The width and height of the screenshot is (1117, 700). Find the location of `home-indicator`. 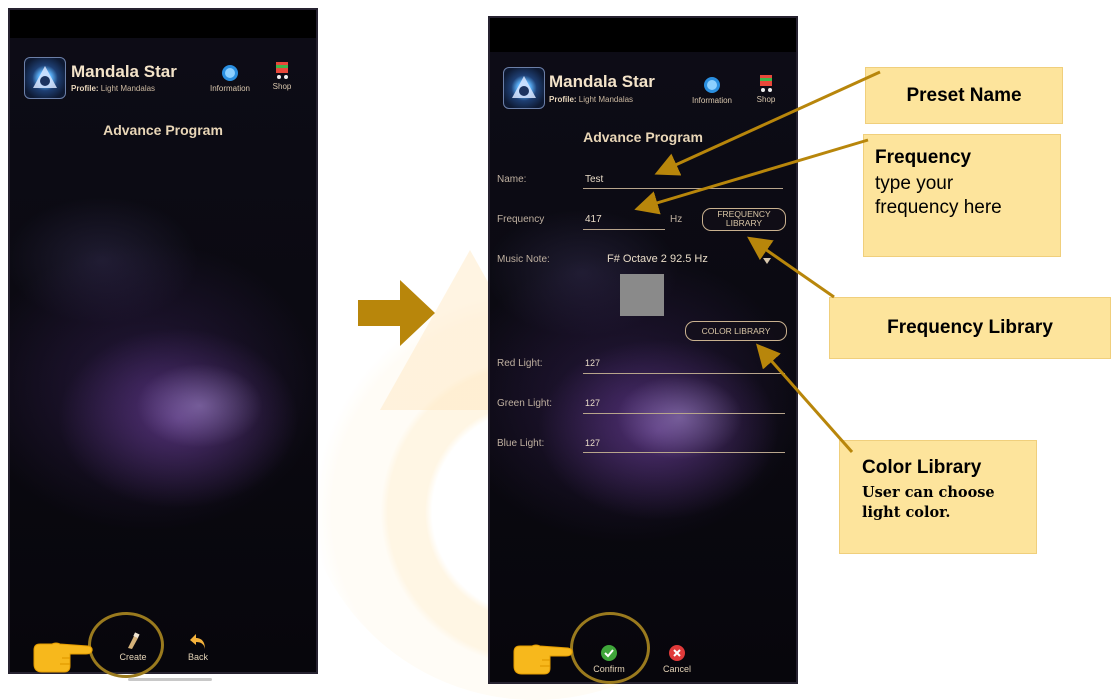

home-indicator is located at coordinates (170, 679).